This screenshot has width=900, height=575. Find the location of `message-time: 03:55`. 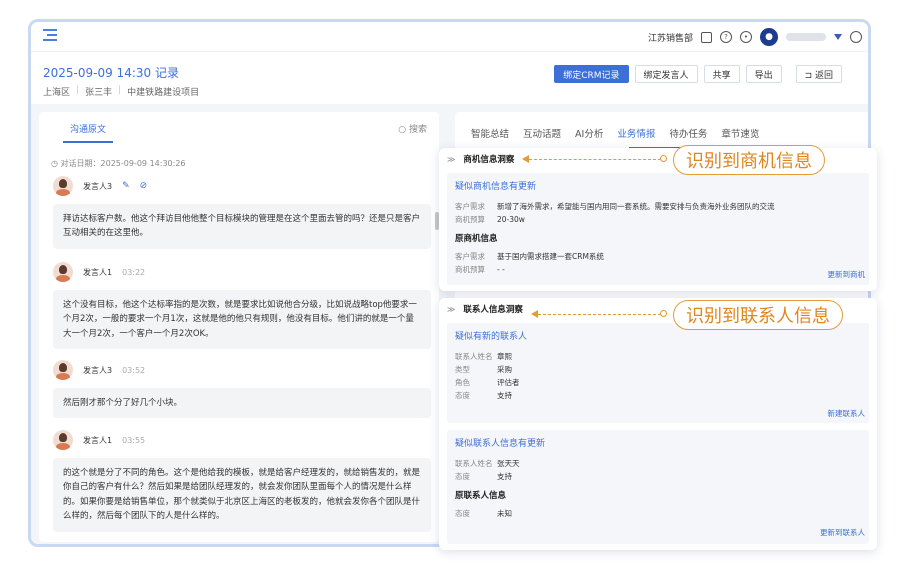

message-time: 03:55 is located at coordinates (134, 440).